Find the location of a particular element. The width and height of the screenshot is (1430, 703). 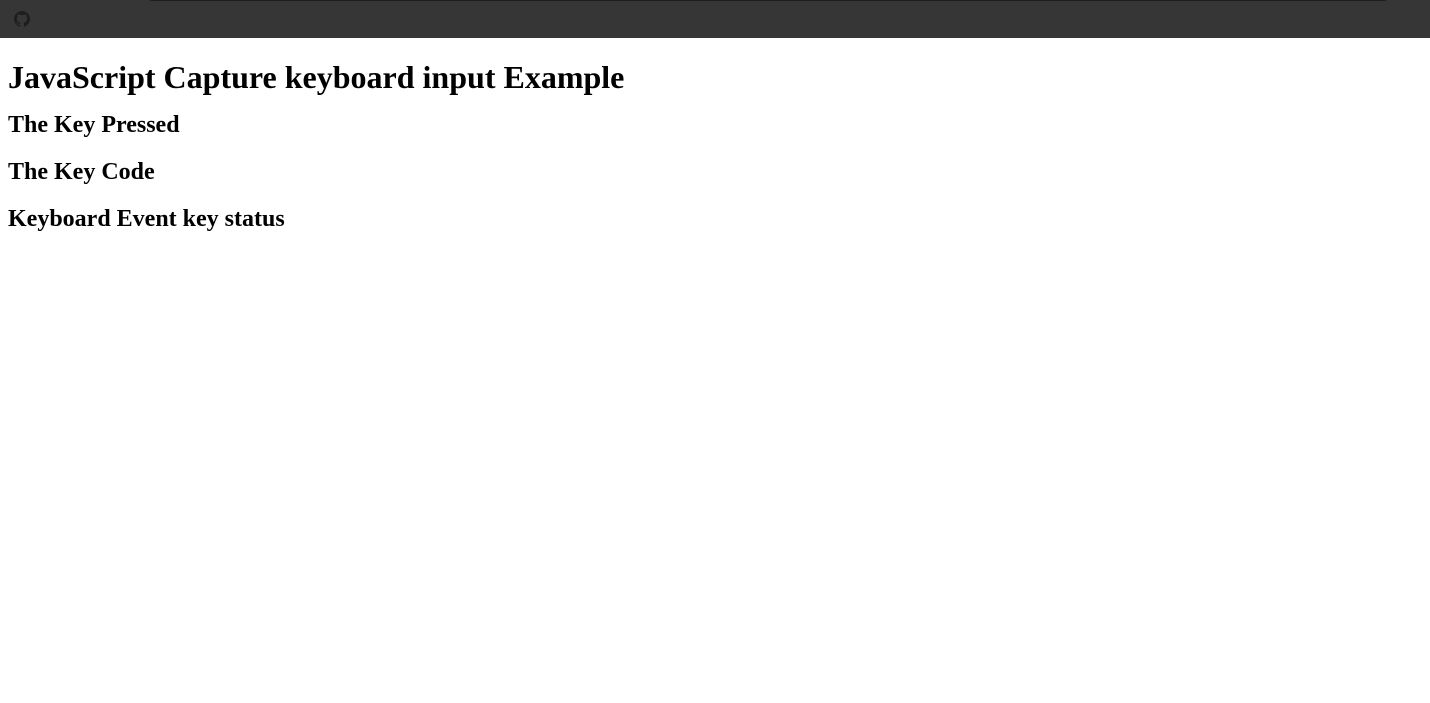

key-pressed-heading: The Key Pressed is located at coordinates (94, 125).